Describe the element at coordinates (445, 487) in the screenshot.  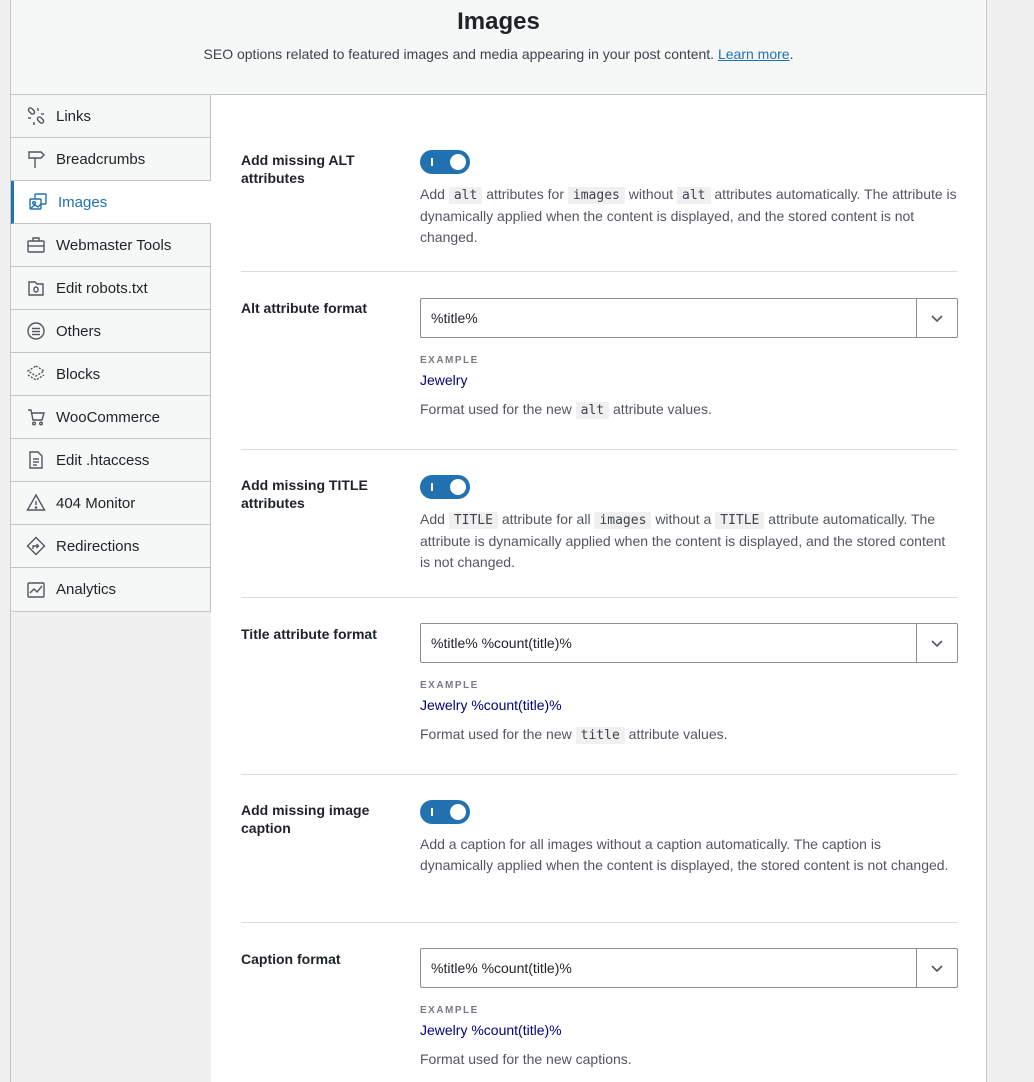
I see `title-attributes-toggle` at that location.